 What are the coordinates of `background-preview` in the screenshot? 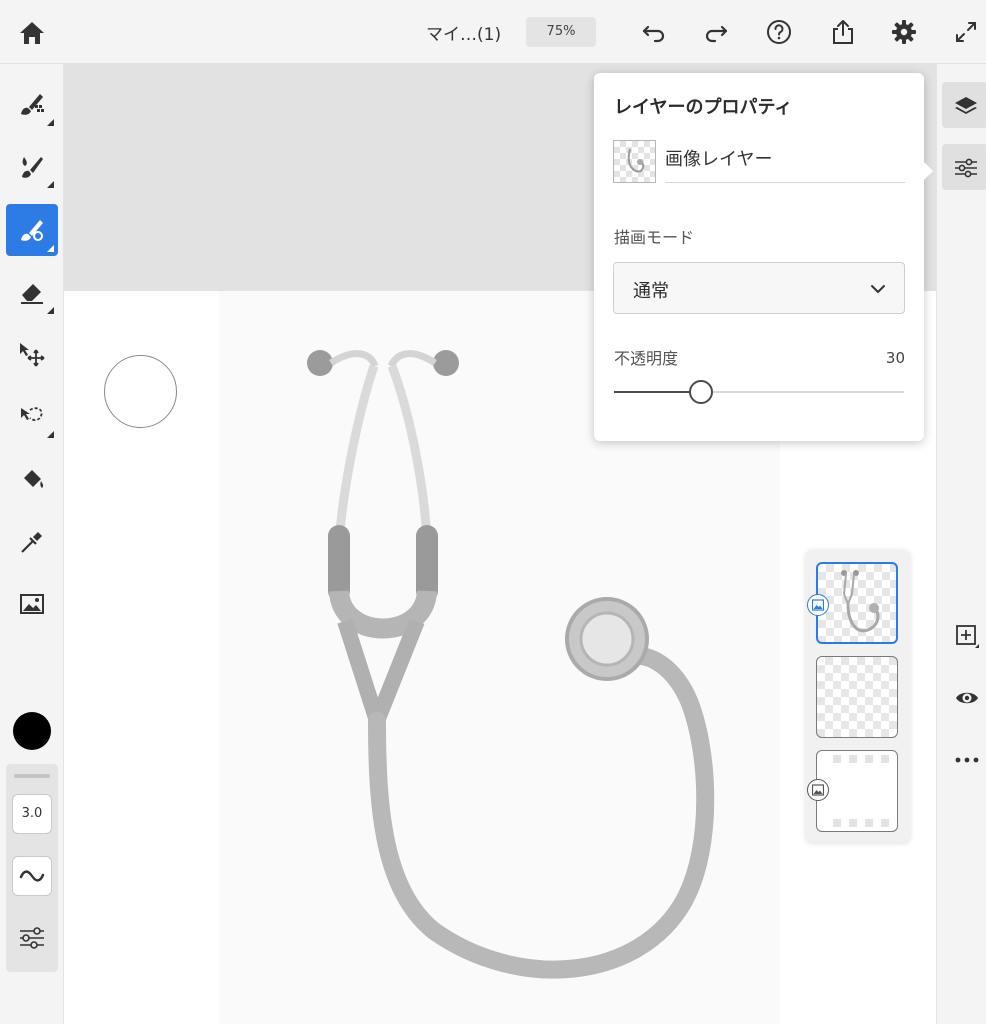 It's located at (861, 791).